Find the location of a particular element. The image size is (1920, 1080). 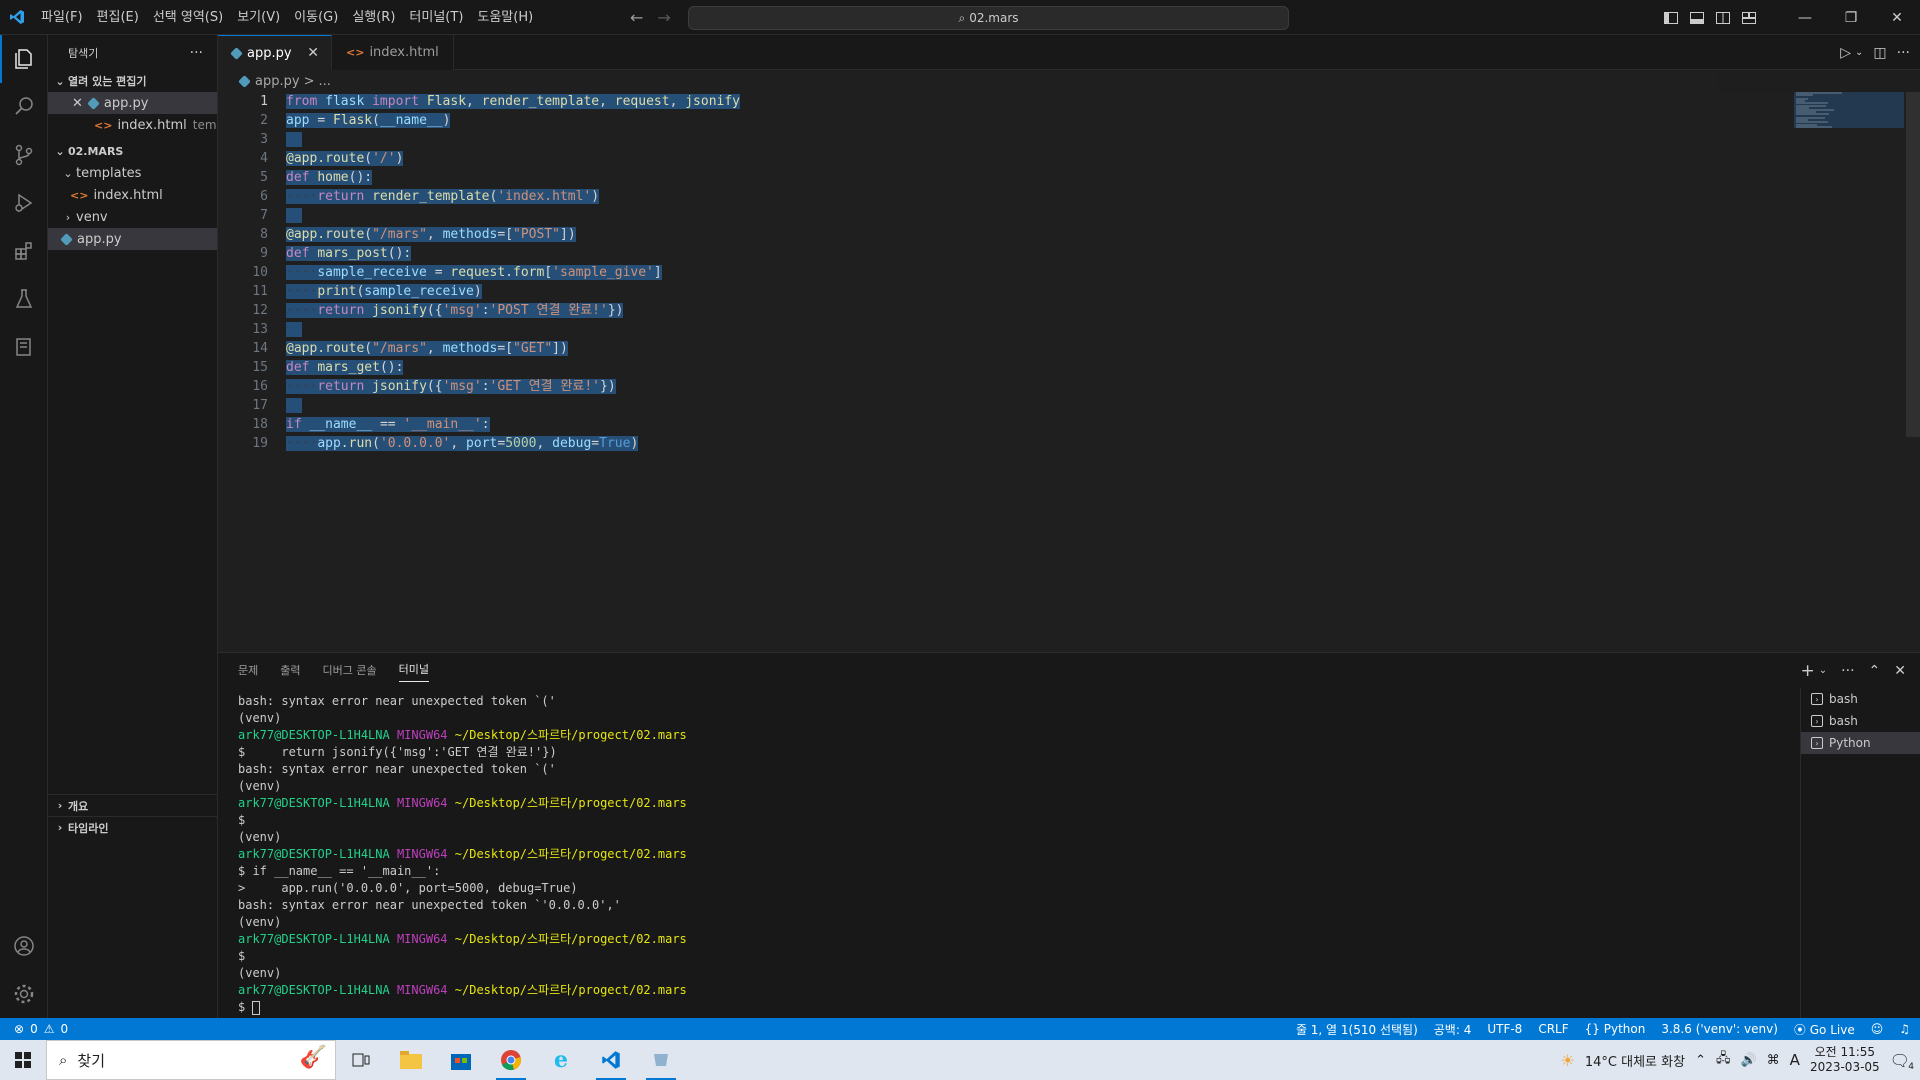

code-line: @app.route("/mars", methods=["POST"]) is located at coordinates (513, 234).